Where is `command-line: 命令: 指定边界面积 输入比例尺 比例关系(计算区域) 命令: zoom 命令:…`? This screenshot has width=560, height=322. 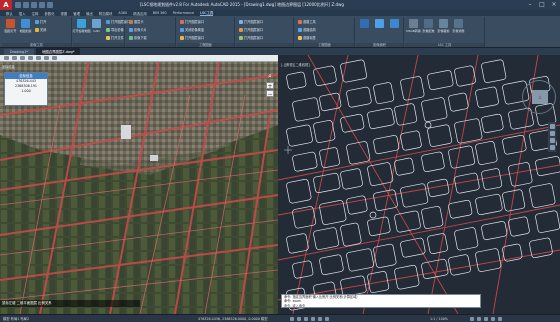
command-line: 命令: 指定边界面积 输入比例尺 比例关系(计算区域) 命令: zoom 命令:… is located at coordinates (381, 301).